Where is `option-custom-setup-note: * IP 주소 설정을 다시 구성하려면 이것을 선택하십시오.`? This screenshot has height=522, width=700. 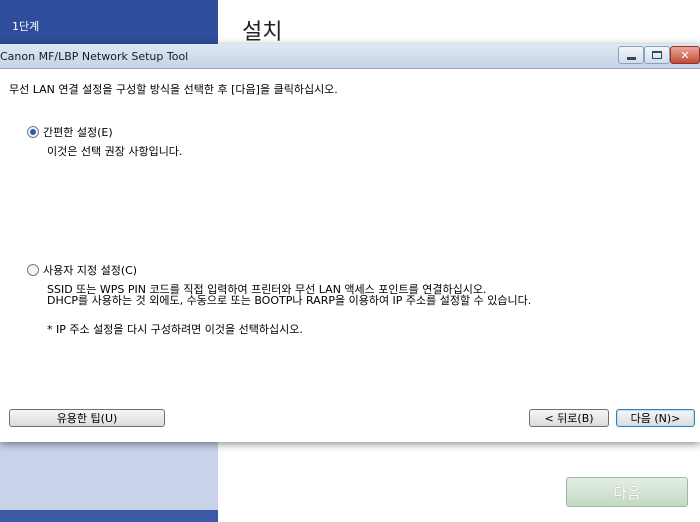 option-custom-setup-note: * IP 주소 설정을 다시 구성하려면 이것을 선택하십시오. is located at coordinates (175, 329).